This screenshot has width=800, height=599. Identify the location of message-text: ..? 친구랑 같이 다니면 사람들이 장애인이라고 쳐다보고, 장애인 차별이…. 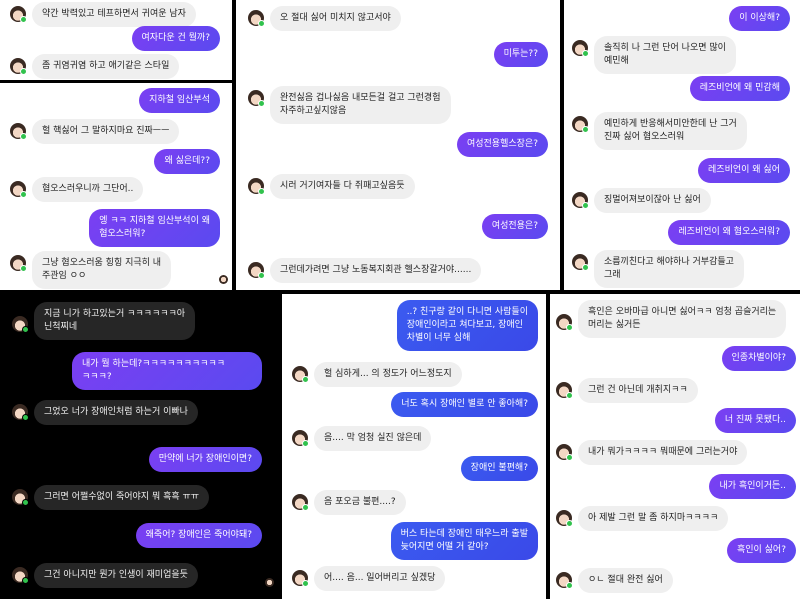
(467, 325).